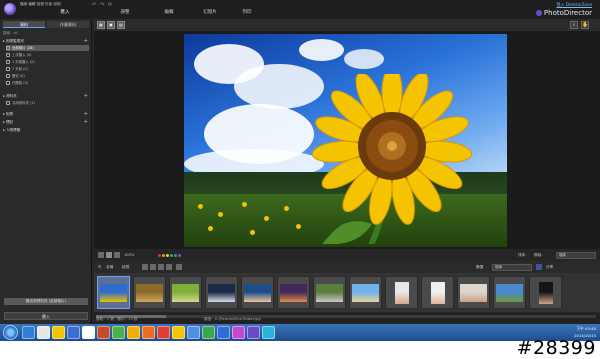 The height and width of the screenshot is (359, 600). What do you see at coordinates (169, 267) in the screenshot?
I see `delete-icon` at bounding box center [169, 267].